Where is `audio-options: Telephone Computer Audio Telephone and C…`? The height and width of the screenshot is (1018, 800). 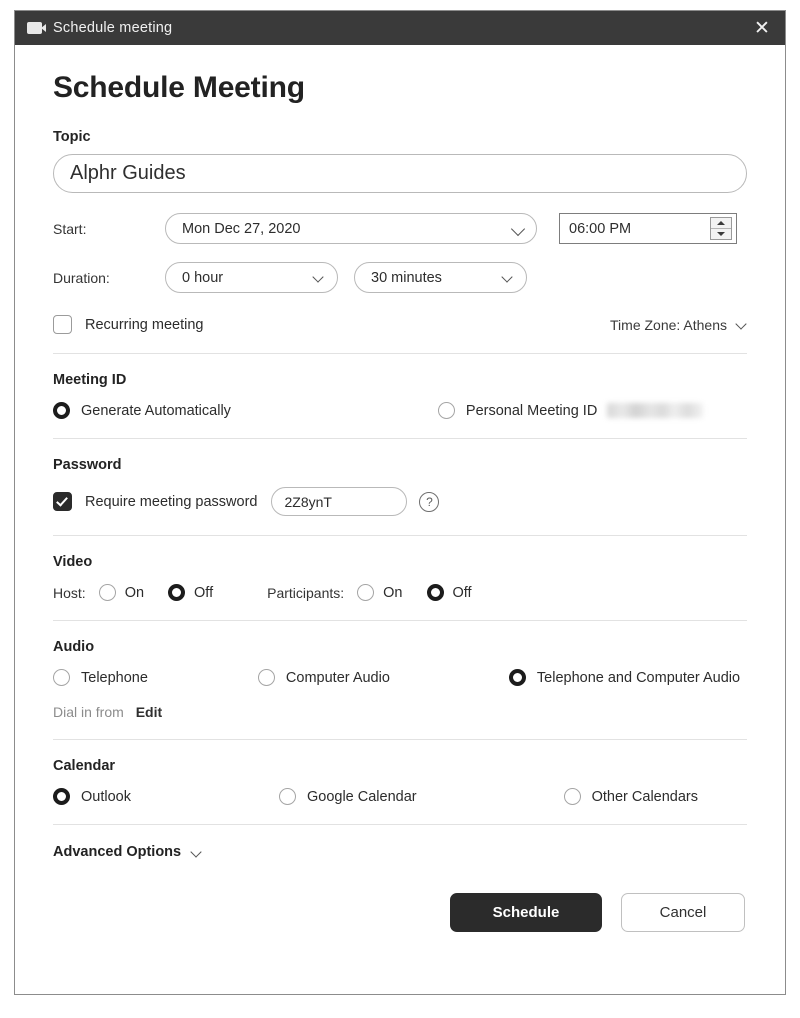
audio-options: Telephone Computer Audio Telephone and C… is located at coordinates (400, 677).